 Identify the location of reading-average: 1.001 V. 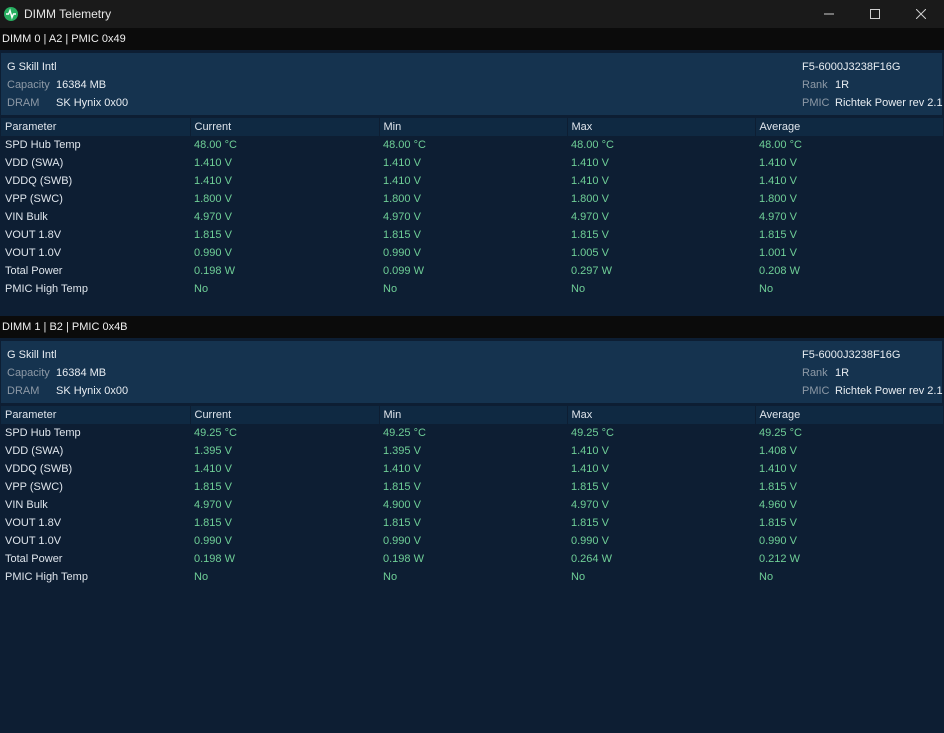
(778, 253).